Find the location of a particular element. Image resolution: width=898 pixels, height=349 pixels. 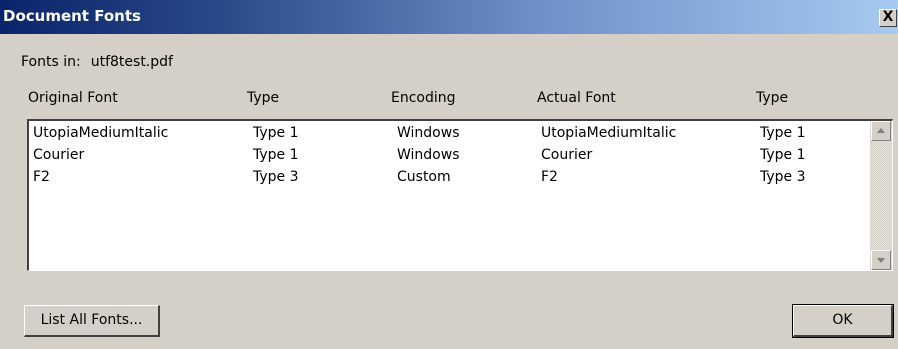

close-button: X is located at coordinates (888, 18).